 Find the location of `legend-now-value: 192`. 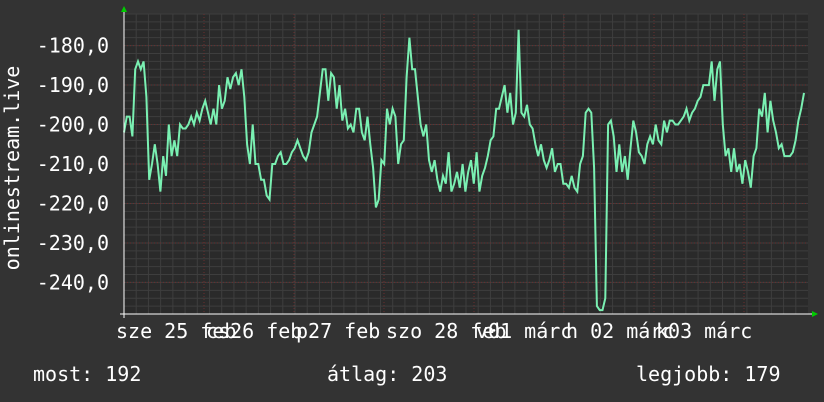

legend-now-value: 192 is located at coordinates (123, 374).